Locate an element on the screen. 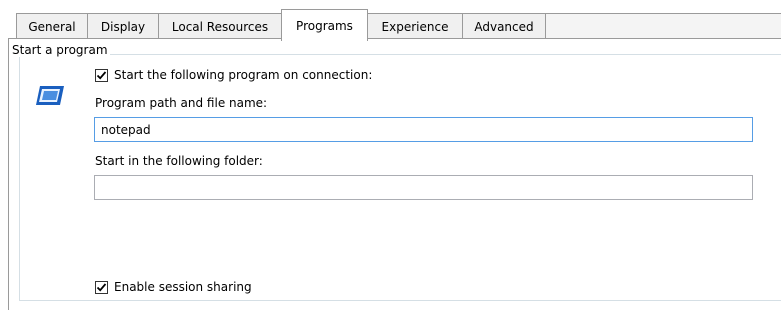 Image resolution: width=781 pixels, height=310 pixels. tab-display: Display is located at coordinates (123, 26).